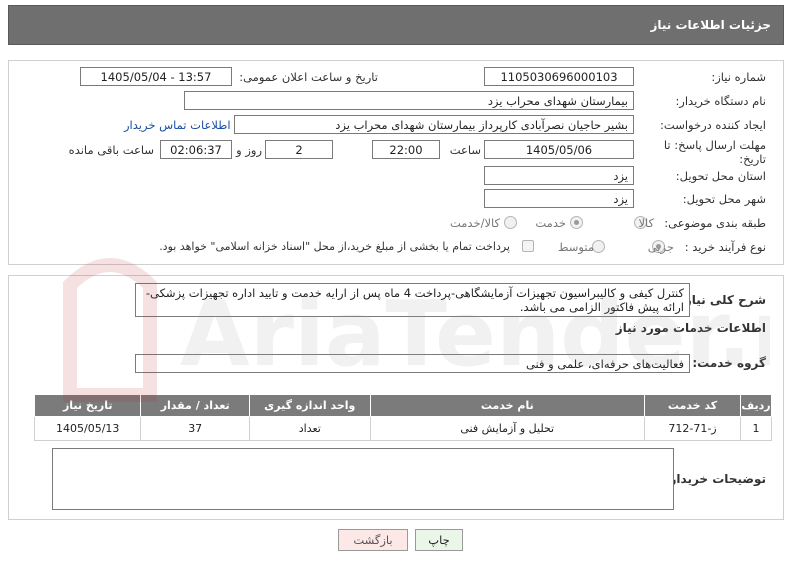  I want to click on city-label: شهر محل تحویل:, so click(724, 199).